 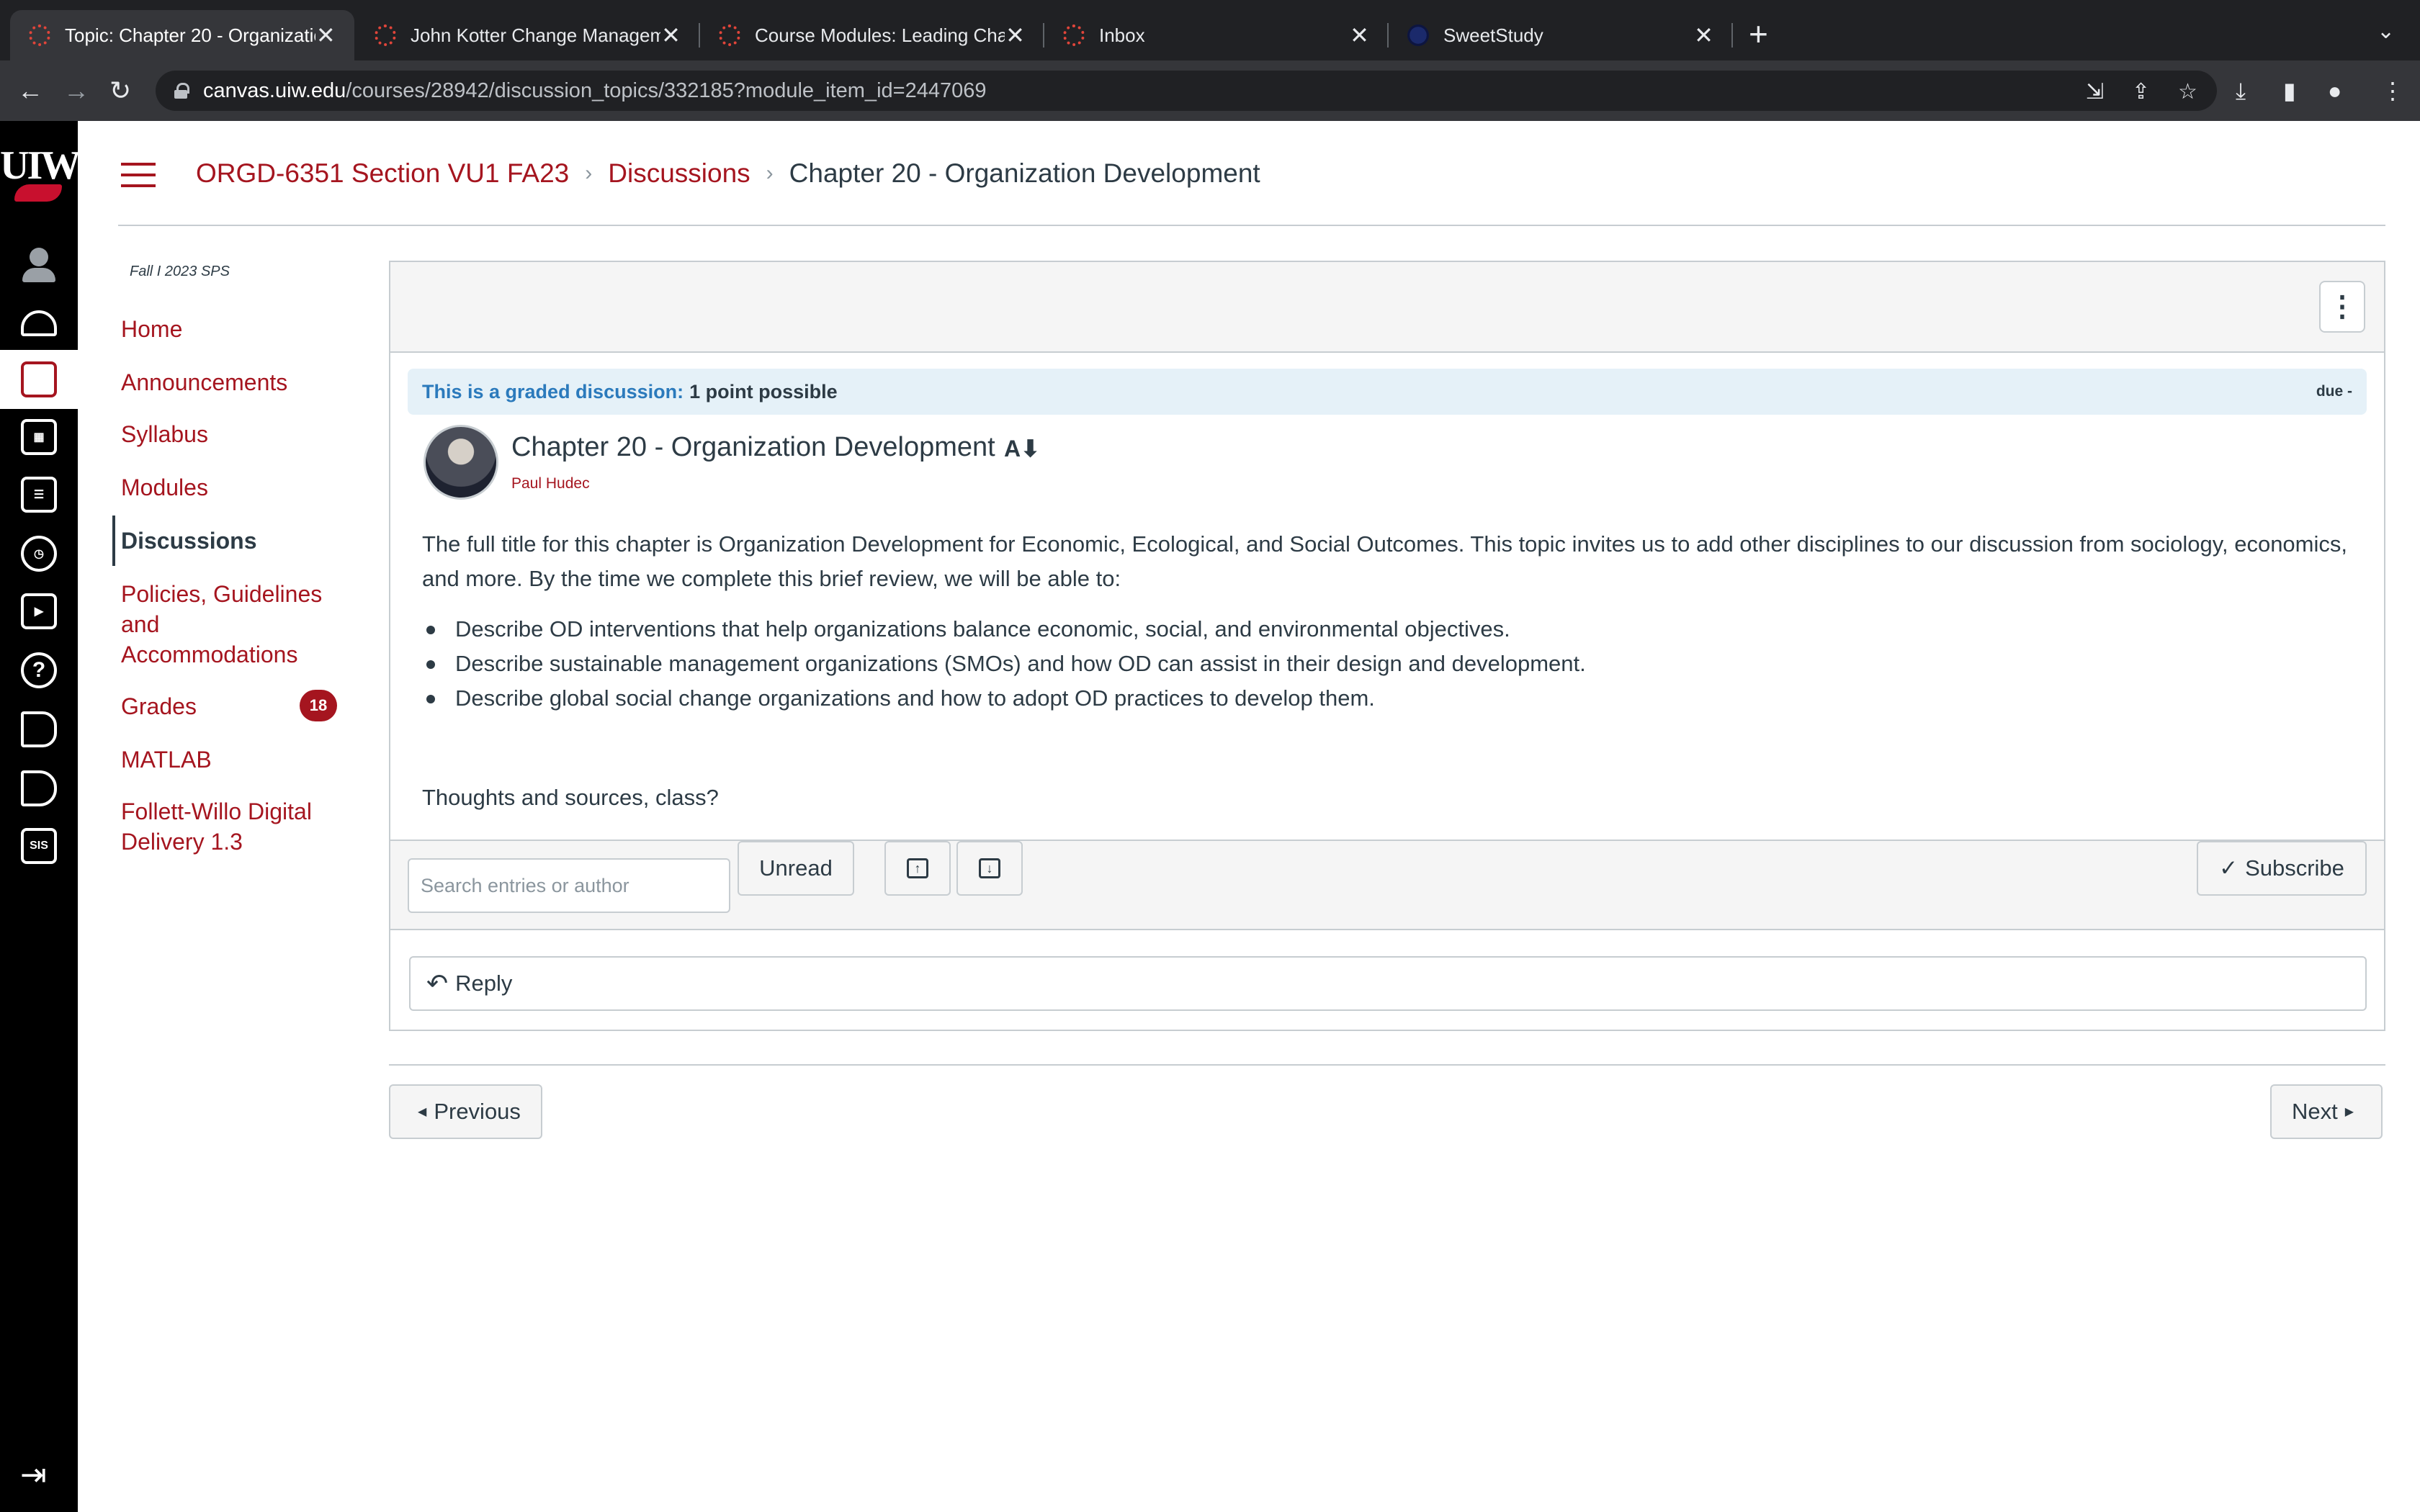 What do you see at coordinates (2282, 868) in the screenshot?
I see `subscribe-button: ✓ Subscribe` at bounding box center [2282, 868].